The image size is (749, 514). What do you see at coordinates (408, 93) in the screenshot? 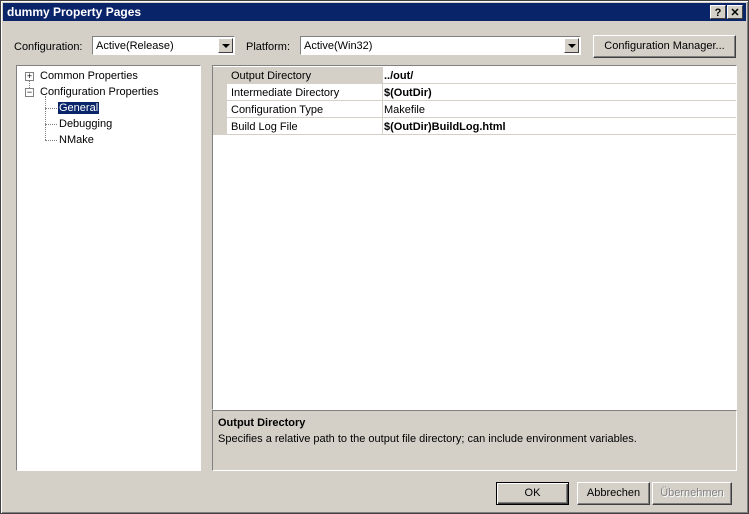
I see `property-value: $(OutDir)` at bounding box center [408, 93].